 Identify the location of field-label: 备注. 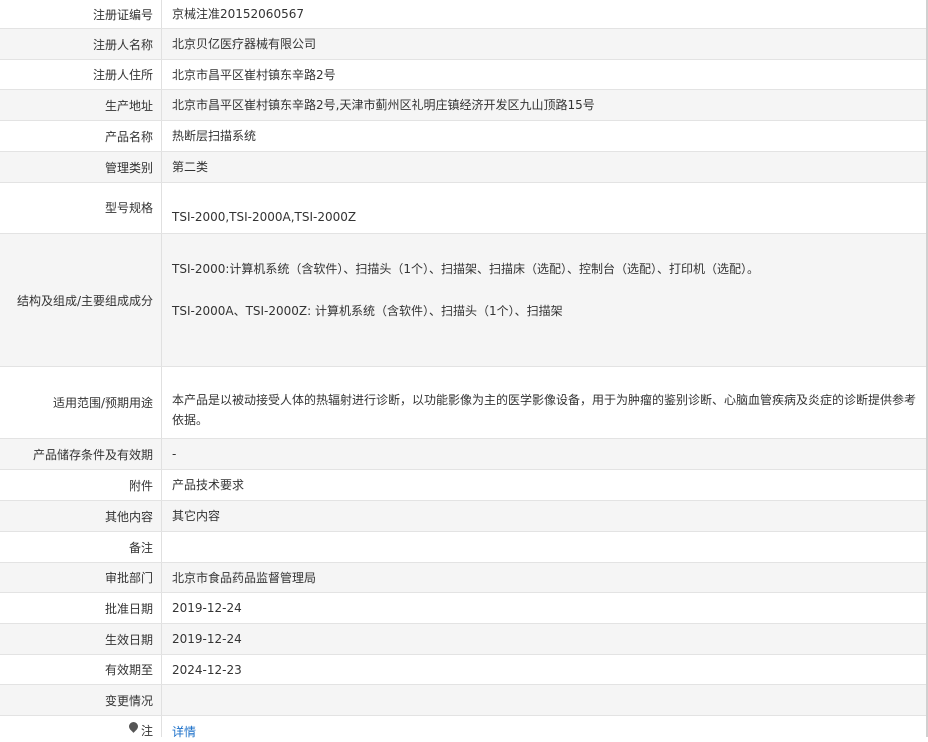
(81, 547).